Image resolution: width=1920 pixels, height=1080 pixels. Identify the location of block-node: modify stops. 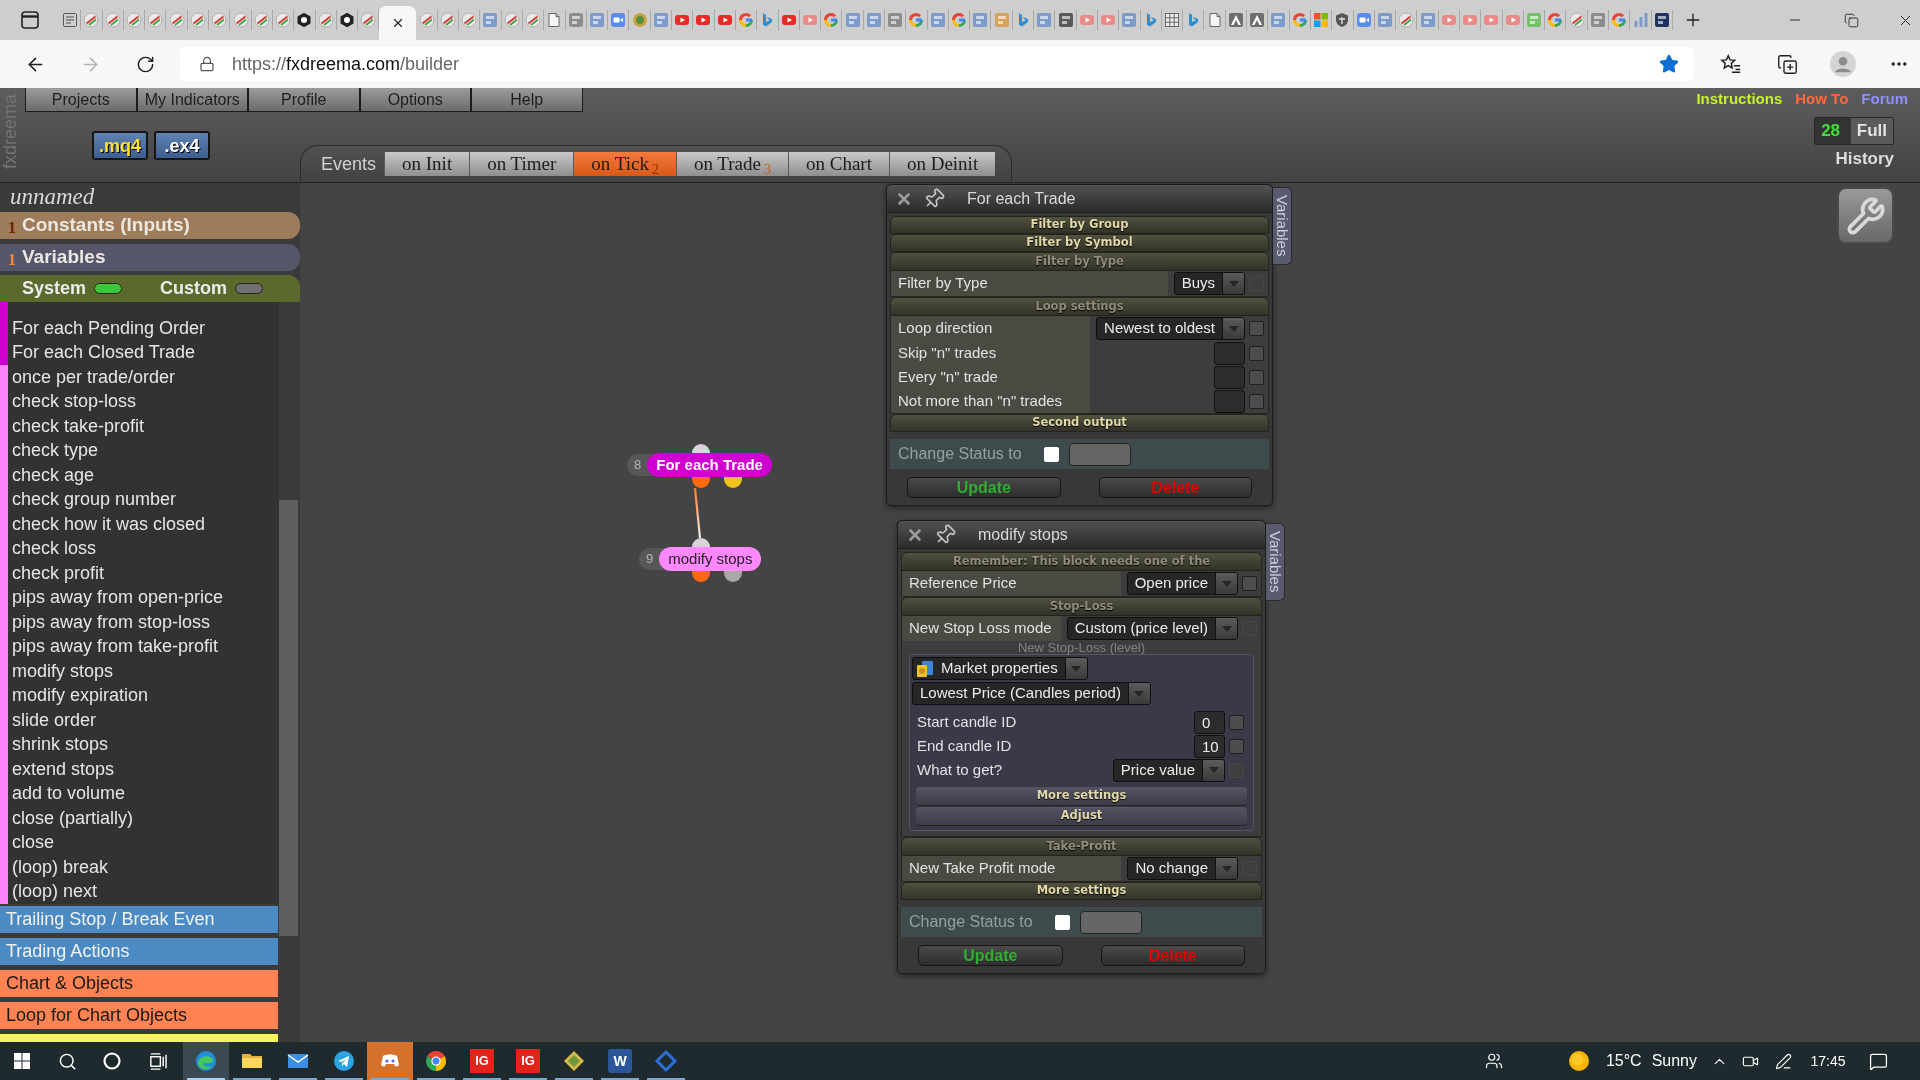
(710, 559).